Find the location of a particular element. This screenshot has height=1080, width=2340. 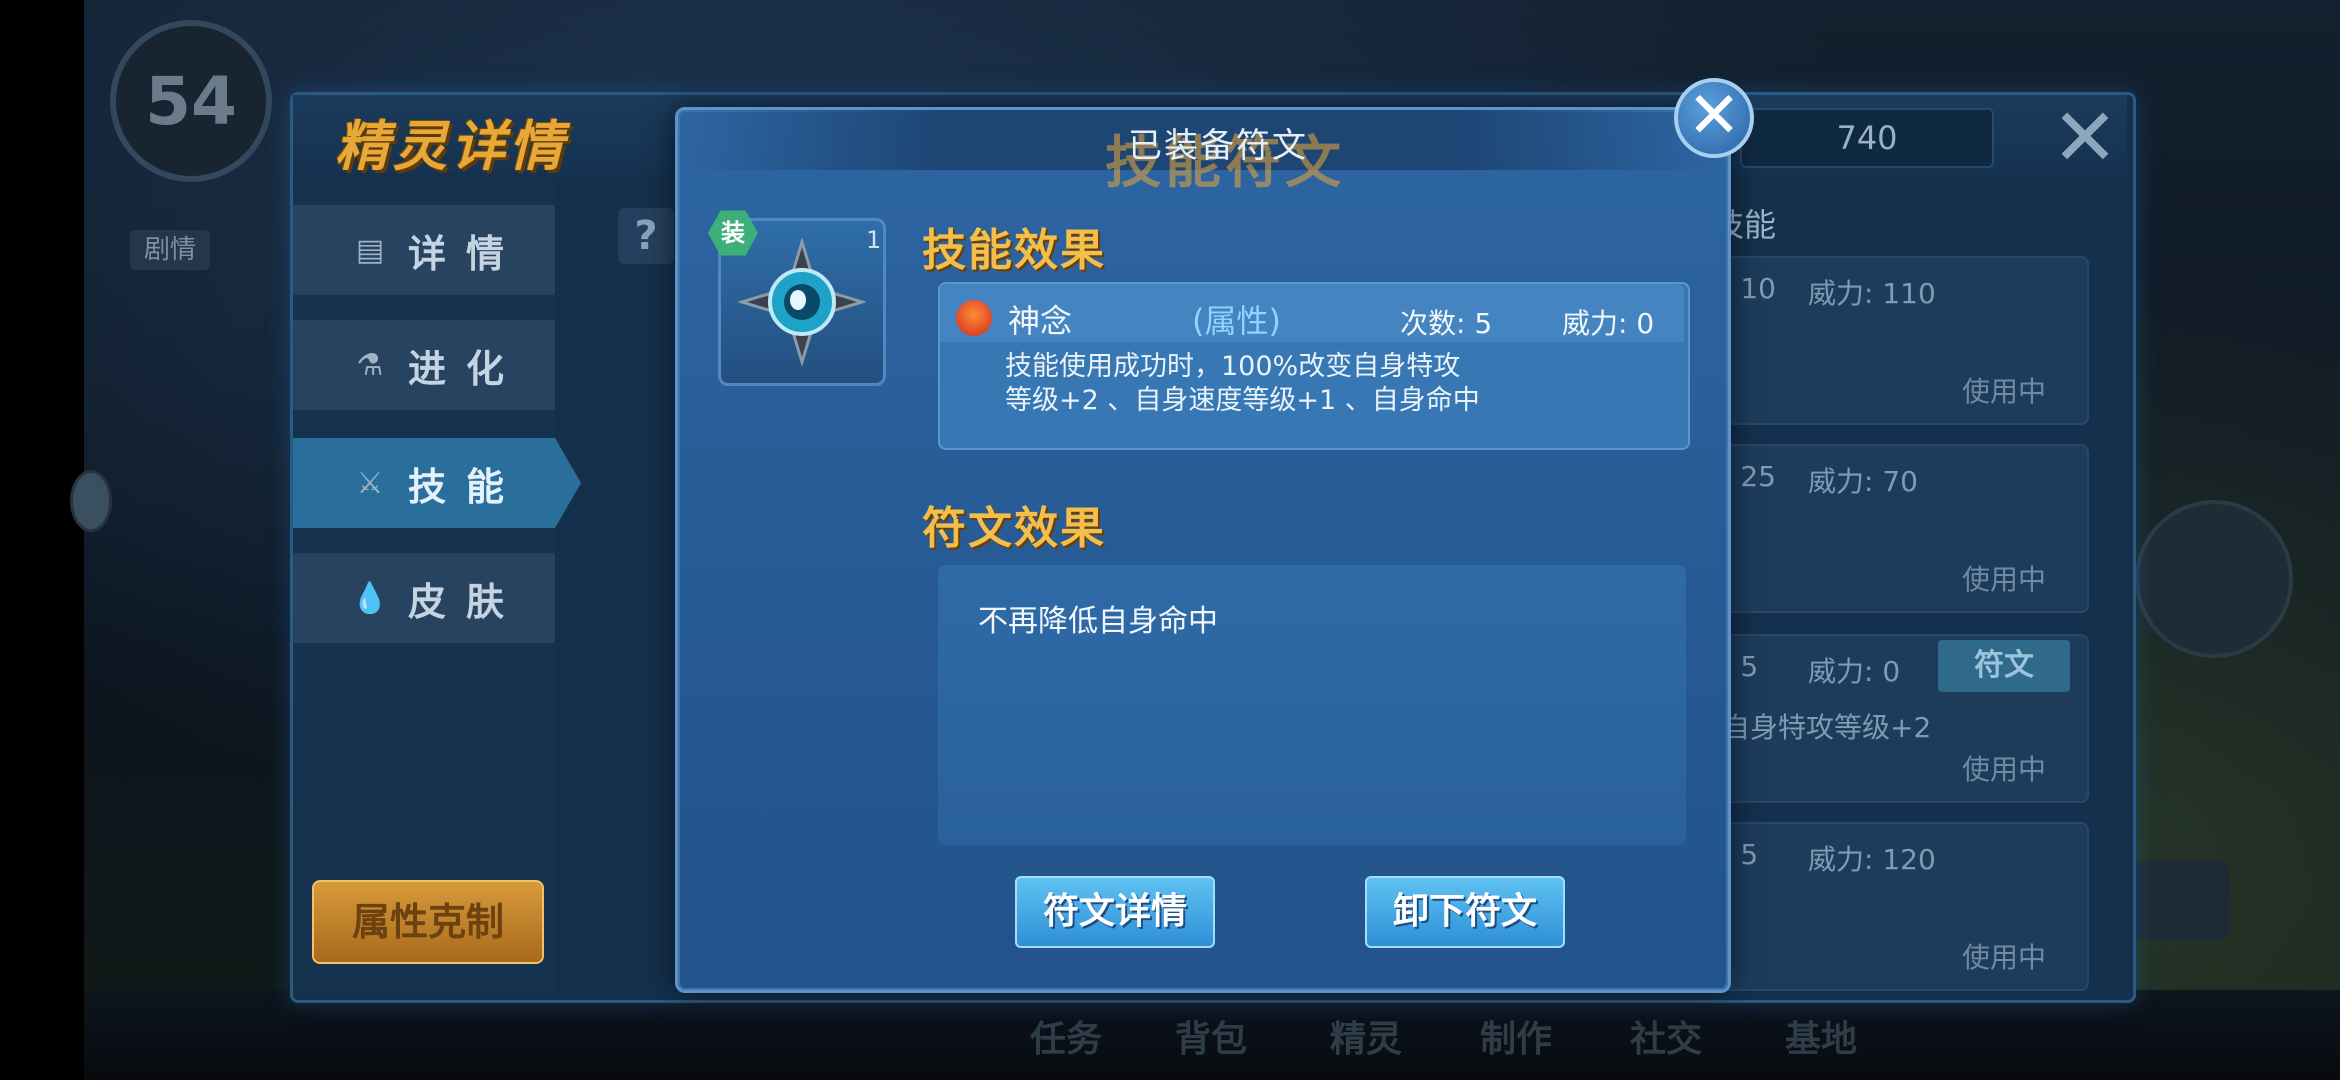

rune-count: 1 is located at coordinates (874, 240).